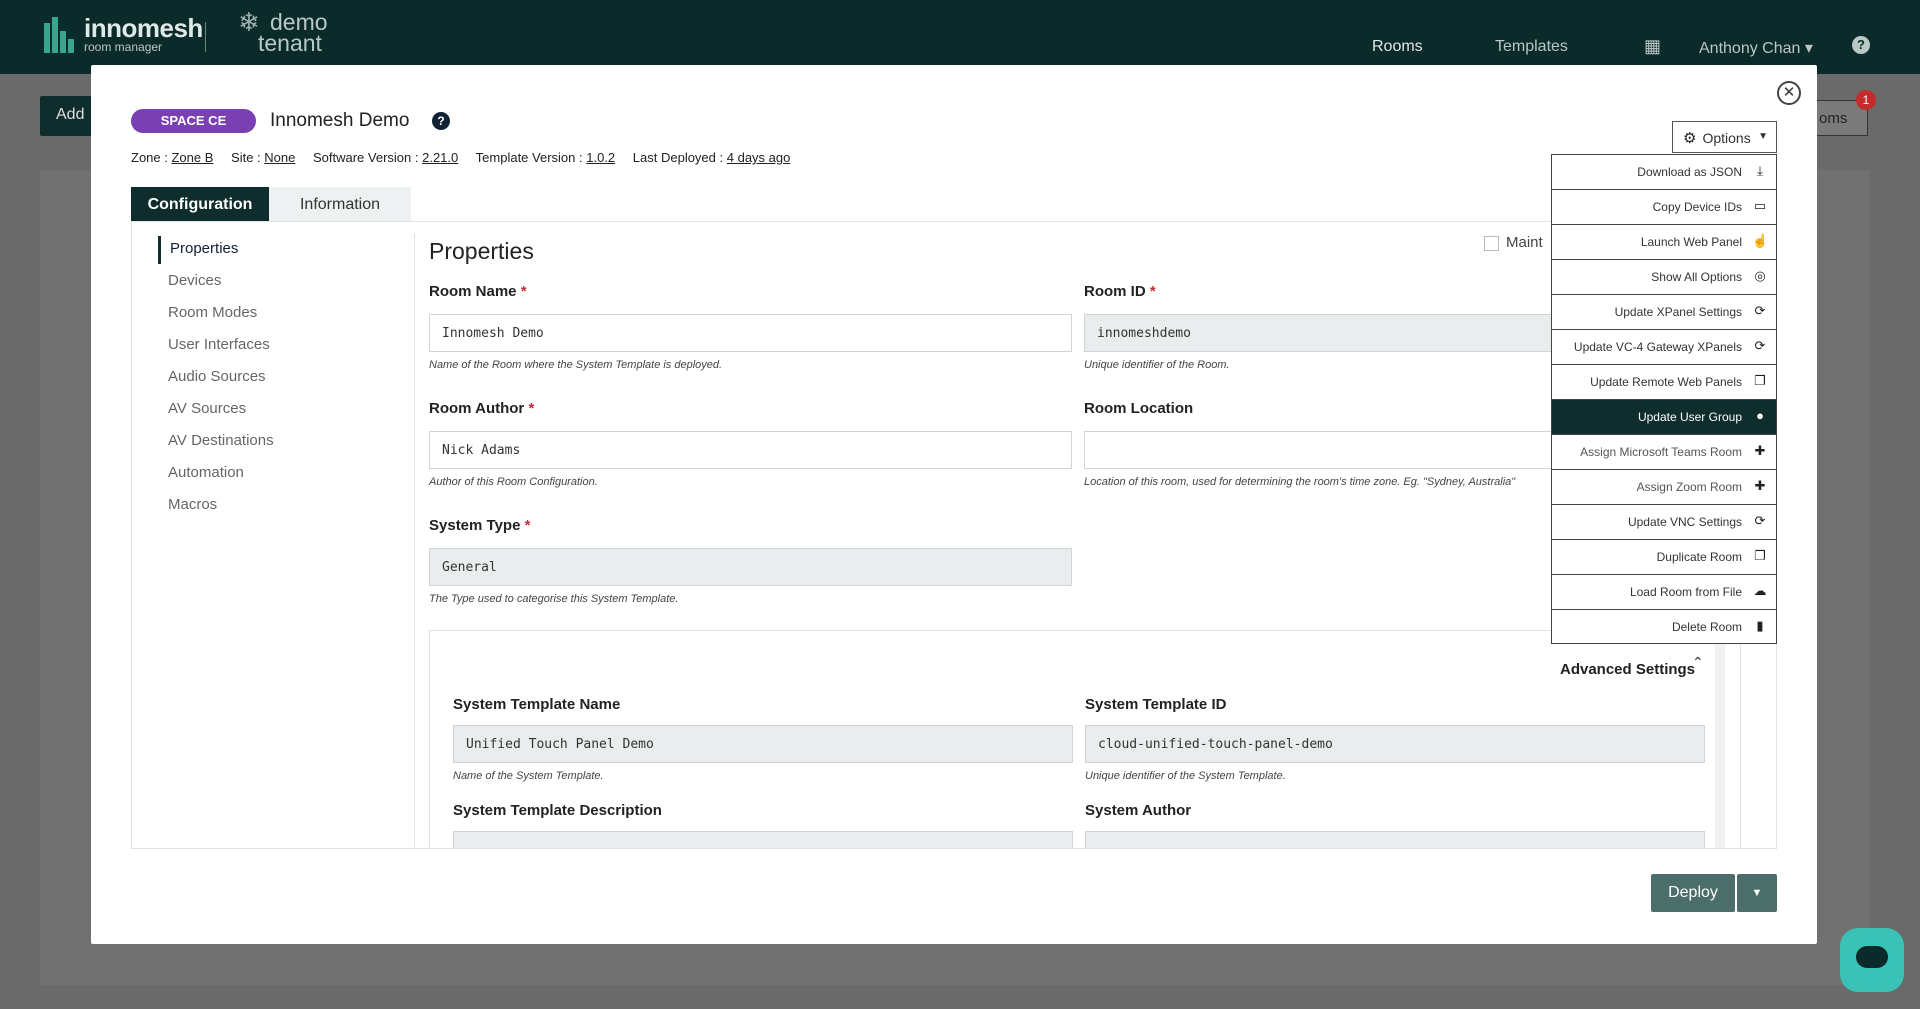 Image resolution: width=1920 pixels, height=1009 pixels. Describe the element at coordinates (1157, 365) in the screenshot. I see `room-id-hint: Unique identifier of the Room.` at that location.